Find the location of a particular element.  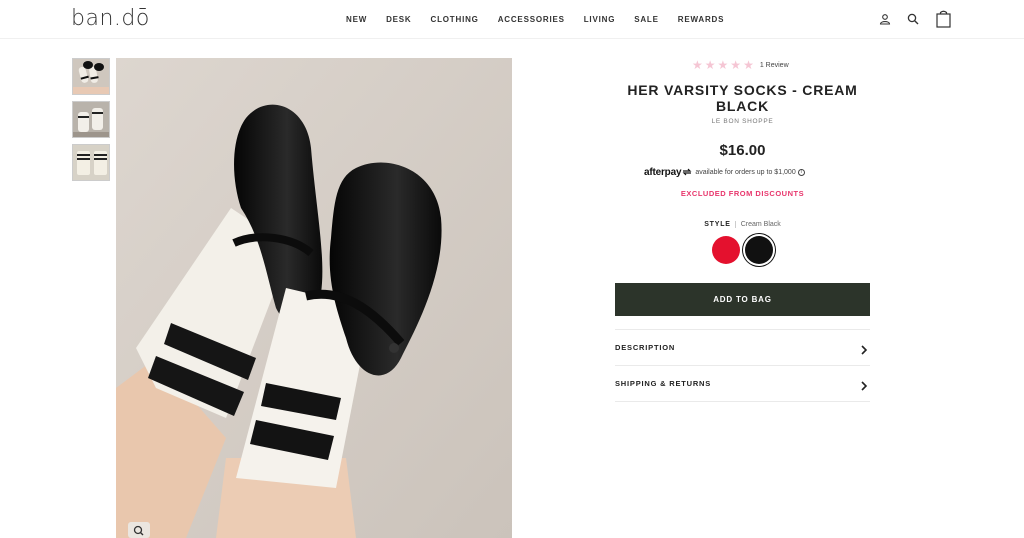

nav-new: NEW is located at coordinates (356, 19).